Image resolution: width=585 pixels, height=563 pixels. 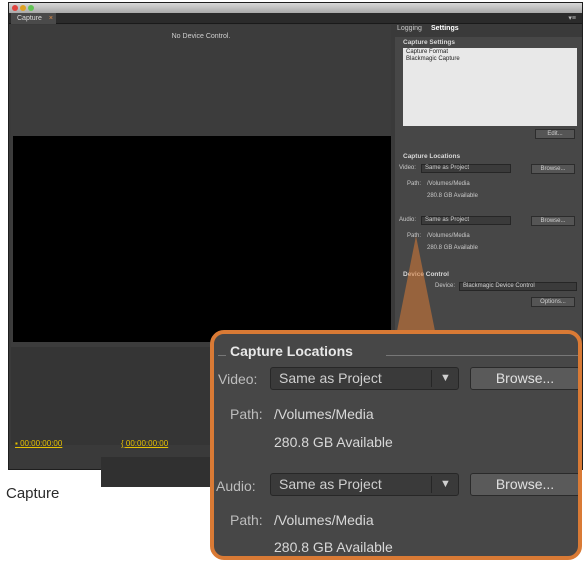 I want to click on device-value: Blackmagic Device Control, so click(x=499, y=286).